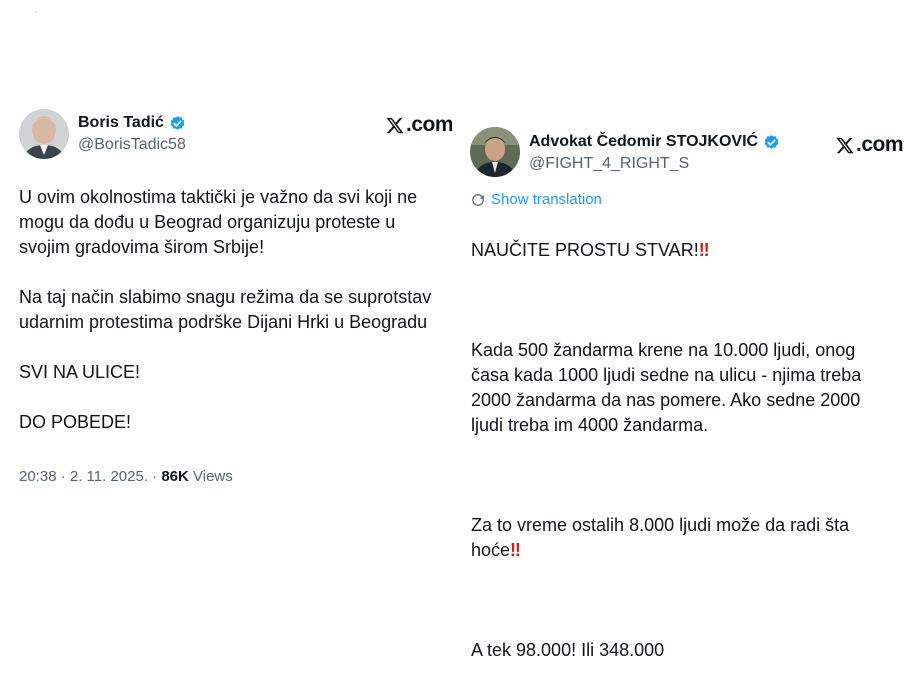 This screenshot has width=906, height=688. Describe the element at coordinates (132, 145) in the screenshot. I see `author-handle: @BorisTadic58` at that location.